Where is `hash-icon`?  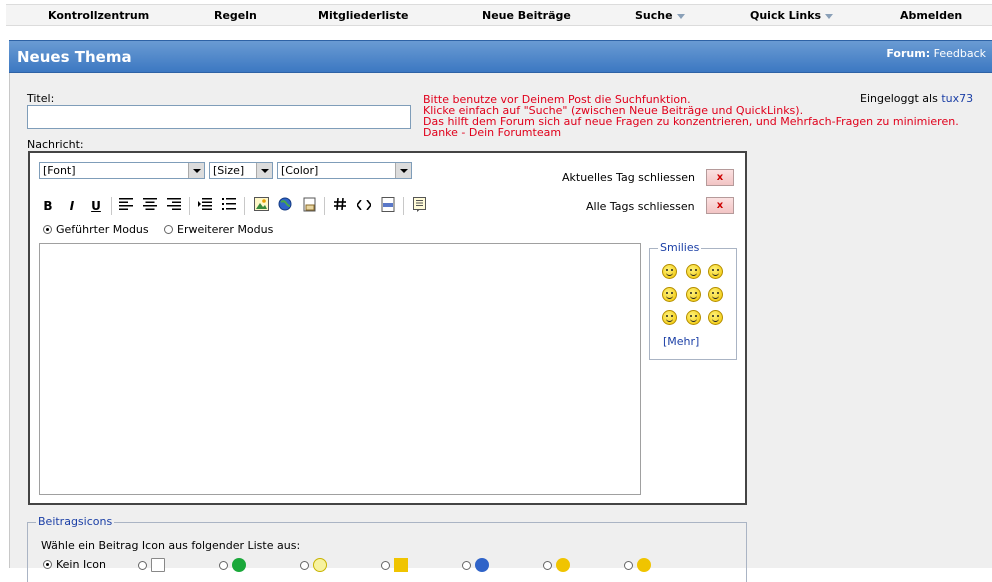
hash-icon is located at coordinates (340, 206).